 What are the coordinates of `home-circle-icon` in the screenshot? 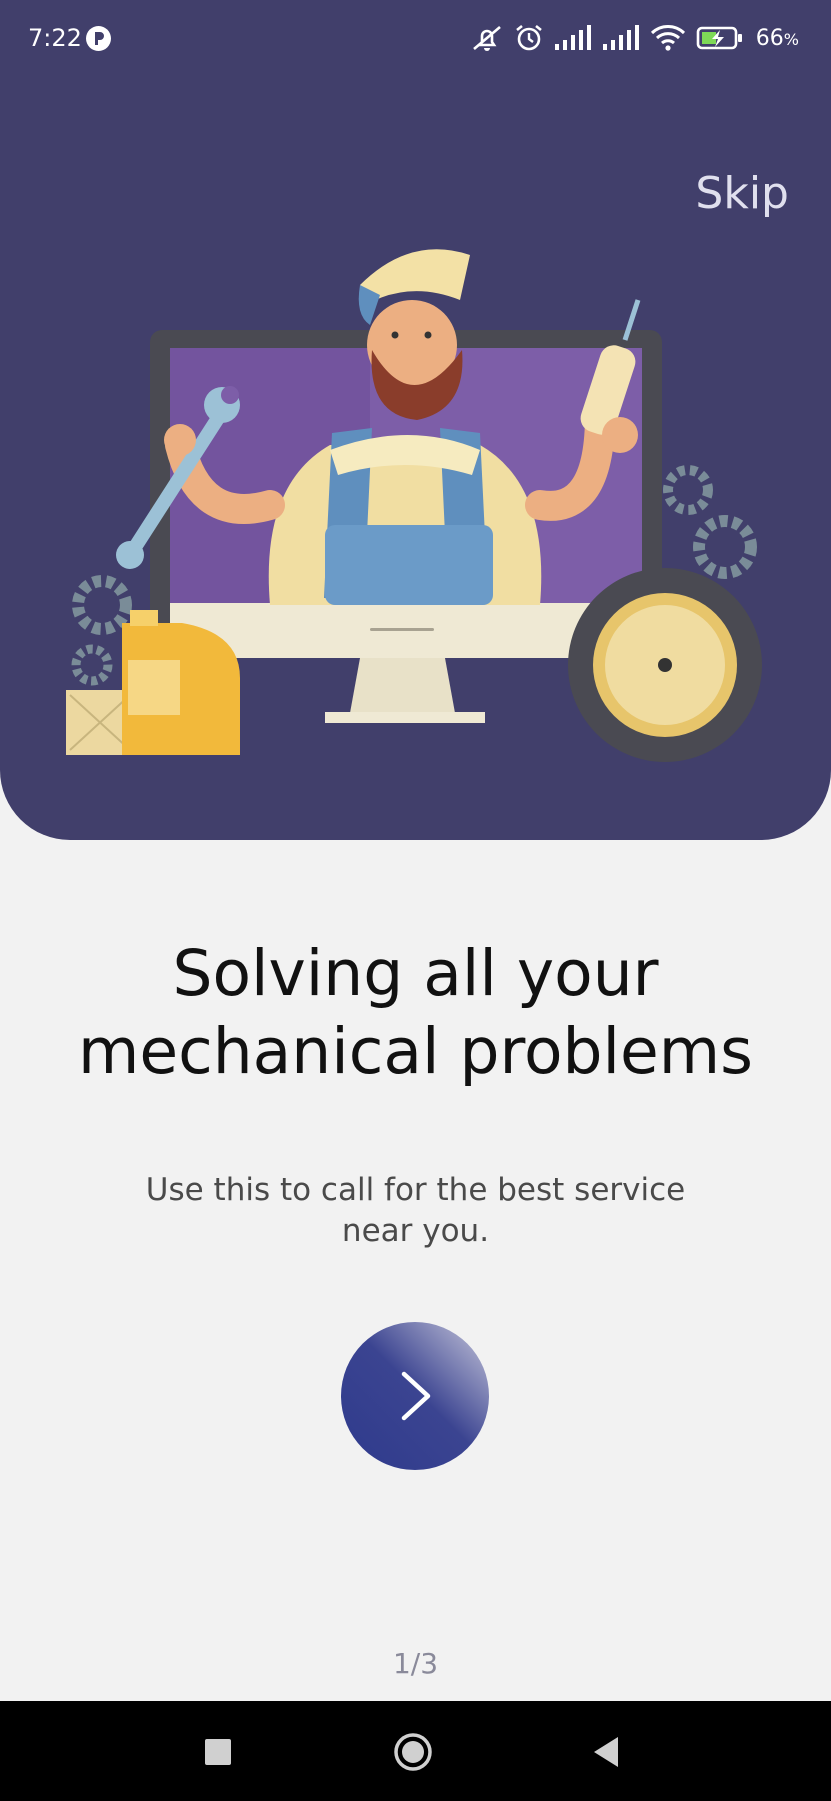 It's located at (413, 1752).